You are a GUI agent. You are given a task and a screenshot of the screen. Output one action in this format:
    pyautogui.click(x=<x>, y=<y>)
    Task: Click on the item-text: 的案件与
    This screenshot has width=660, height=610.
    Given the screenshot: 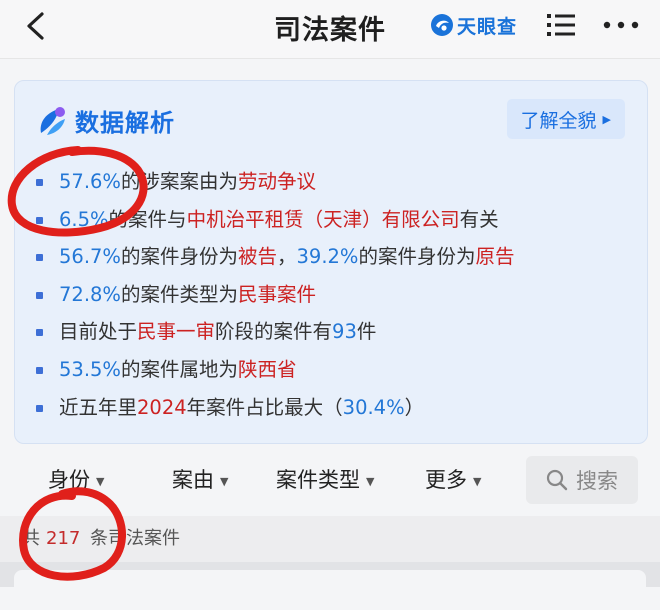 What is the action you would take?
    pyautogui.click(x=147, y=219)
    